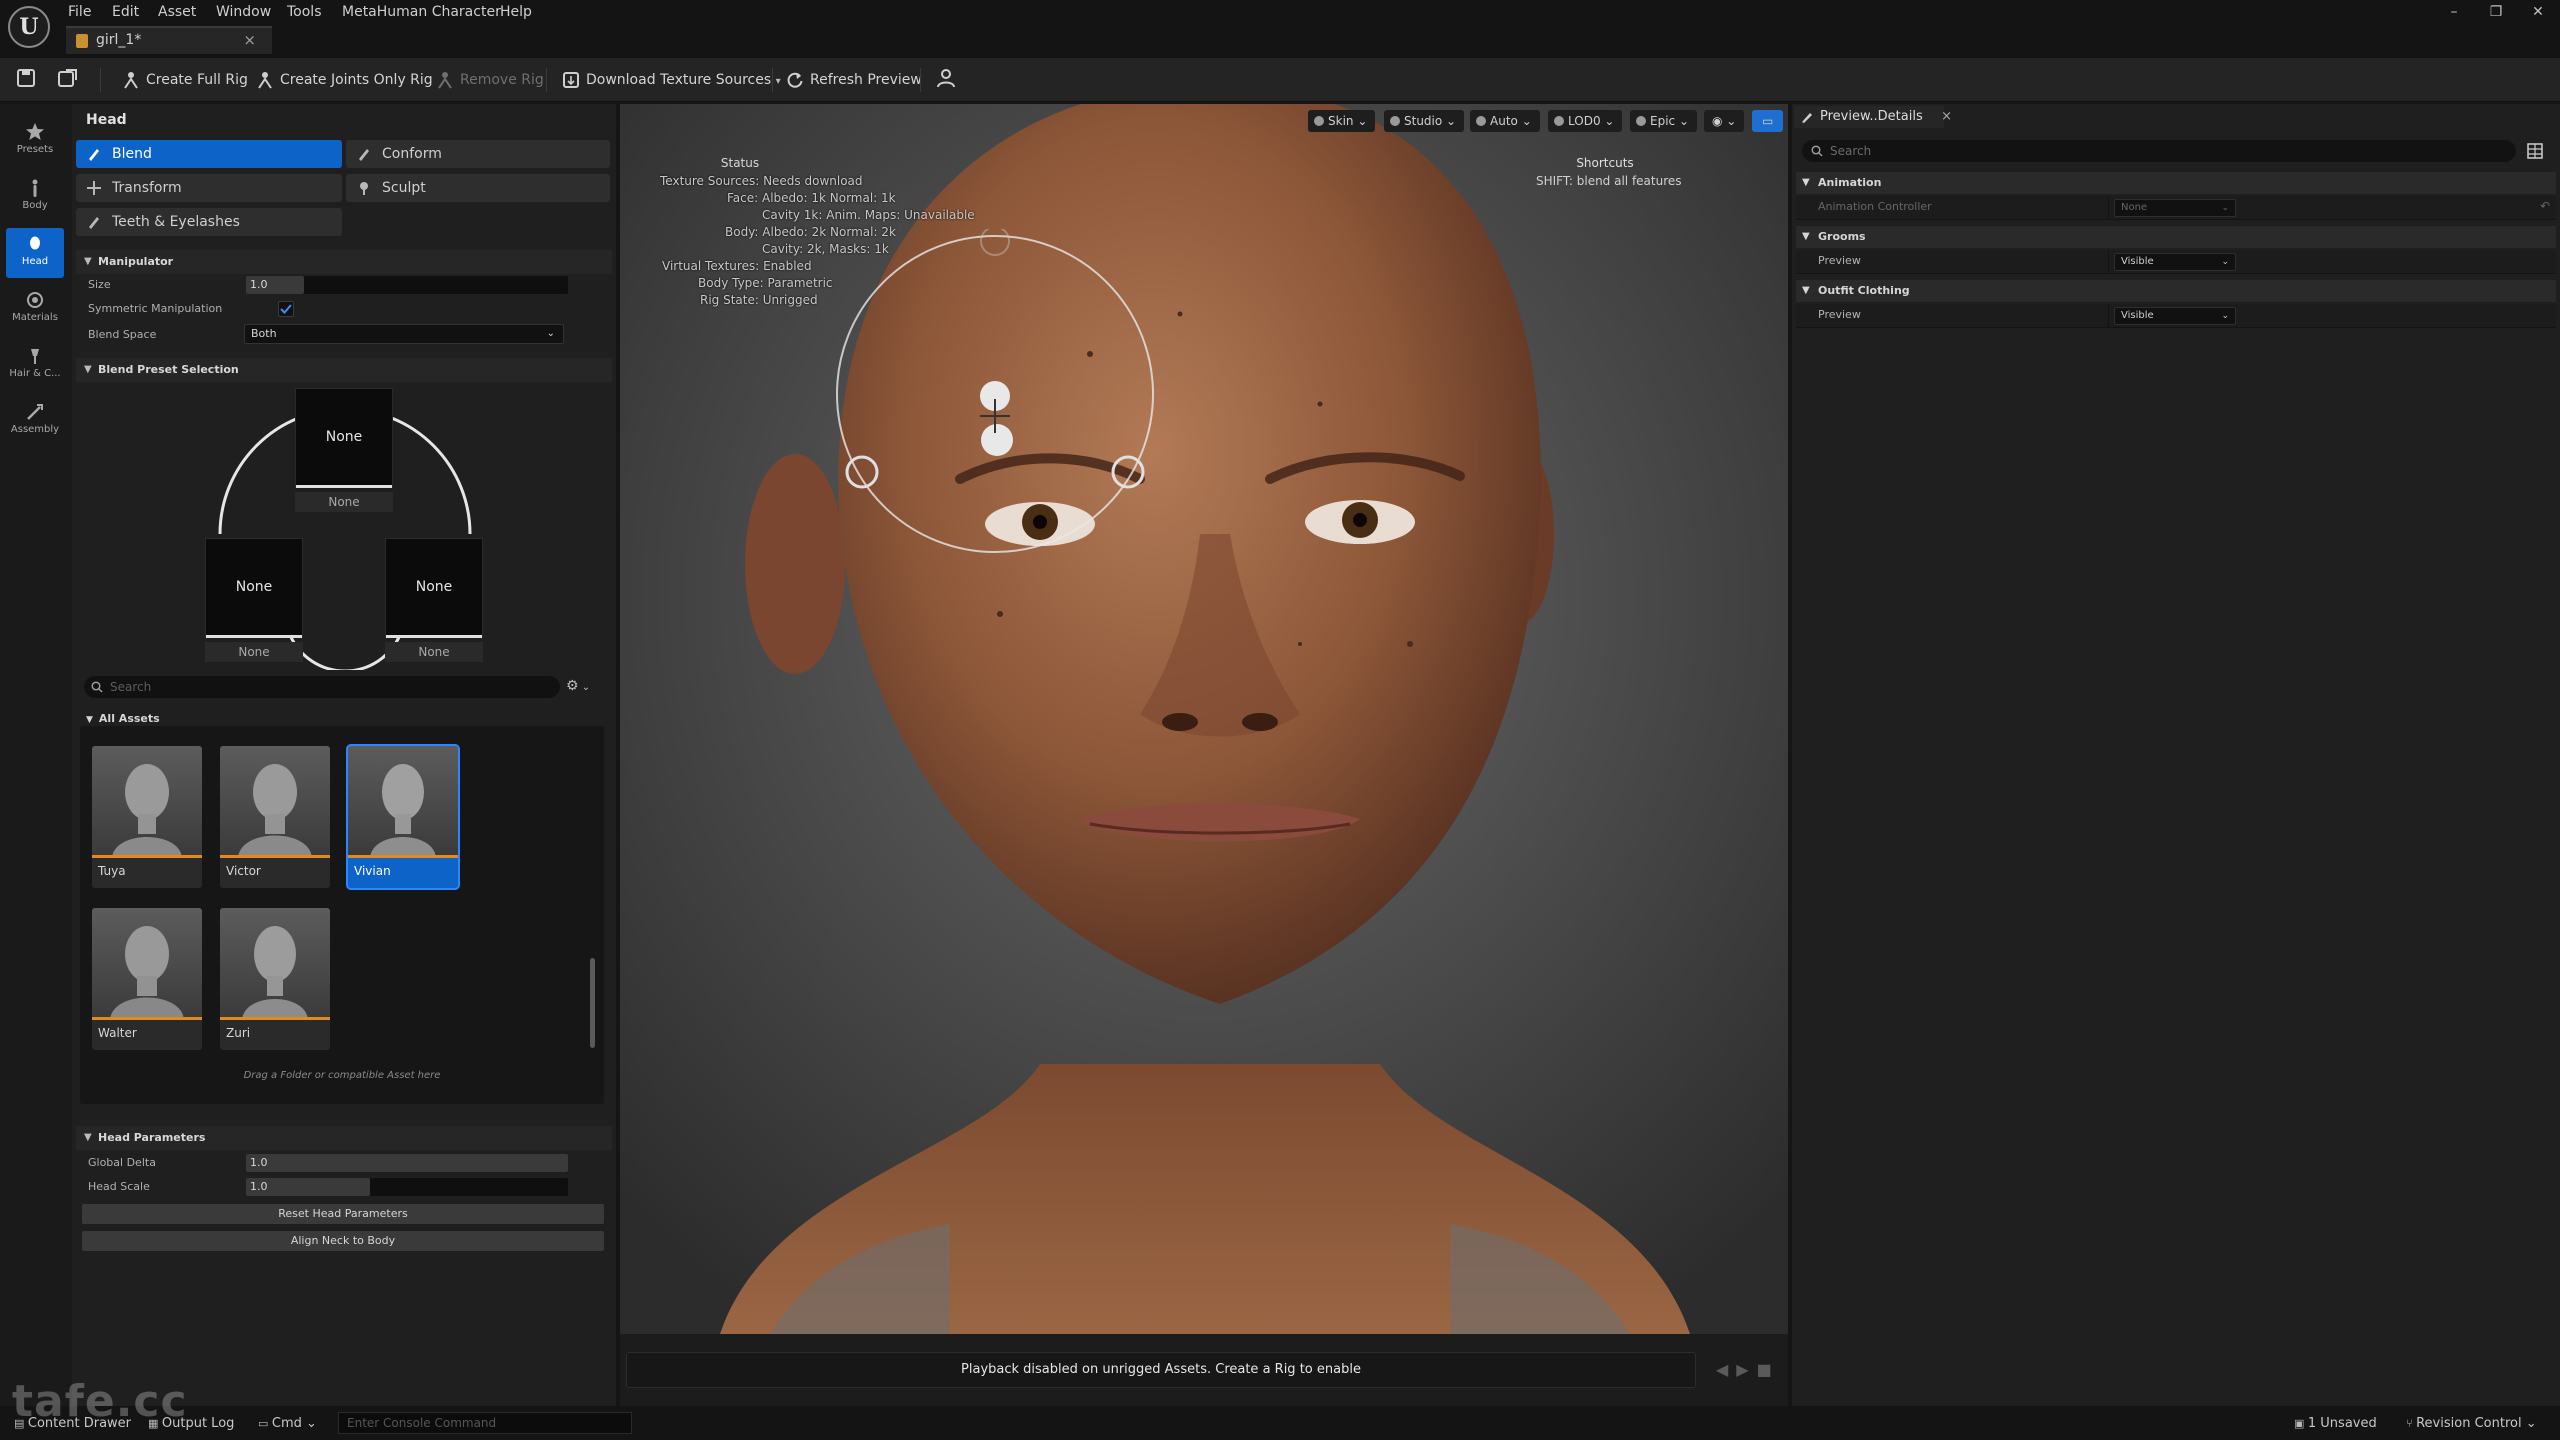 The height and width of the screenshot is (1440, 2560). Describe the element at coordinates (29, 27) in the screenshot. I see `unreal-logo-icon: U` at that location.